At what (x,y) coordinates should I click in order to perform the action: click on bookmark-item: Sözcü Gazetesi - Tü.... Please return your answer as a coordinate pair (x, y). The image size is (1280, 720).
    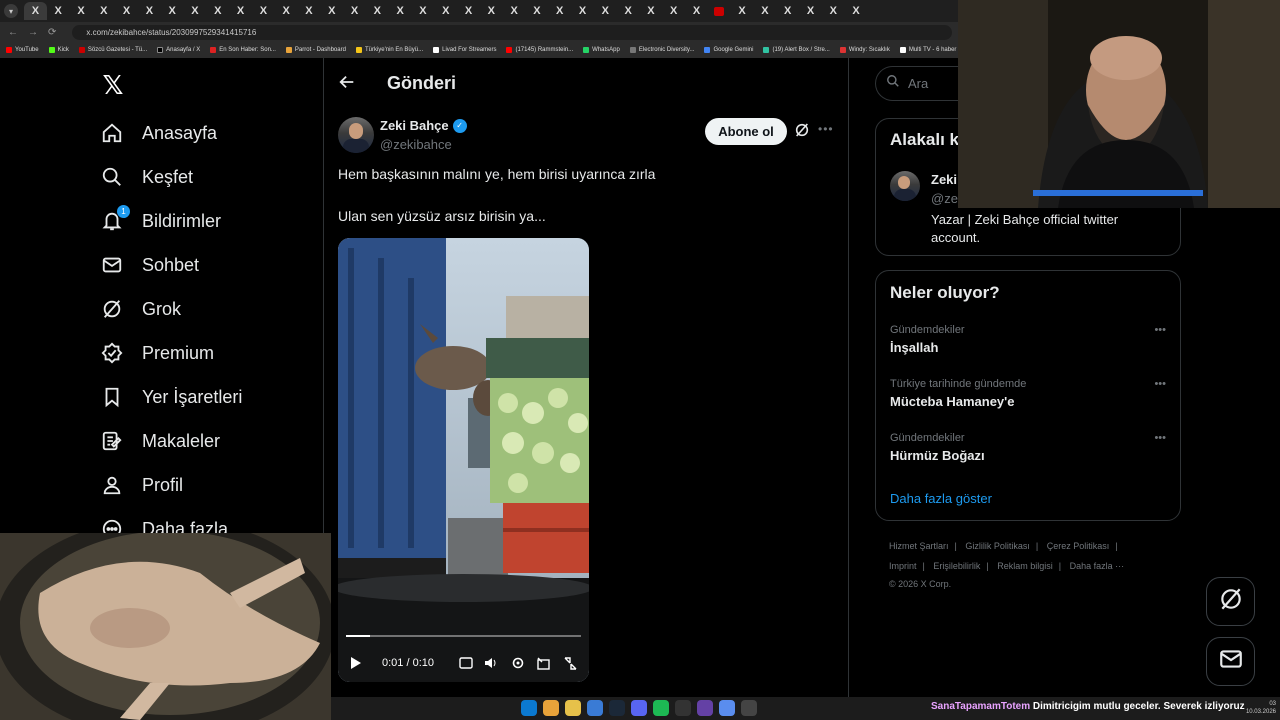
    Looking at the image, I should click on (112, 50).